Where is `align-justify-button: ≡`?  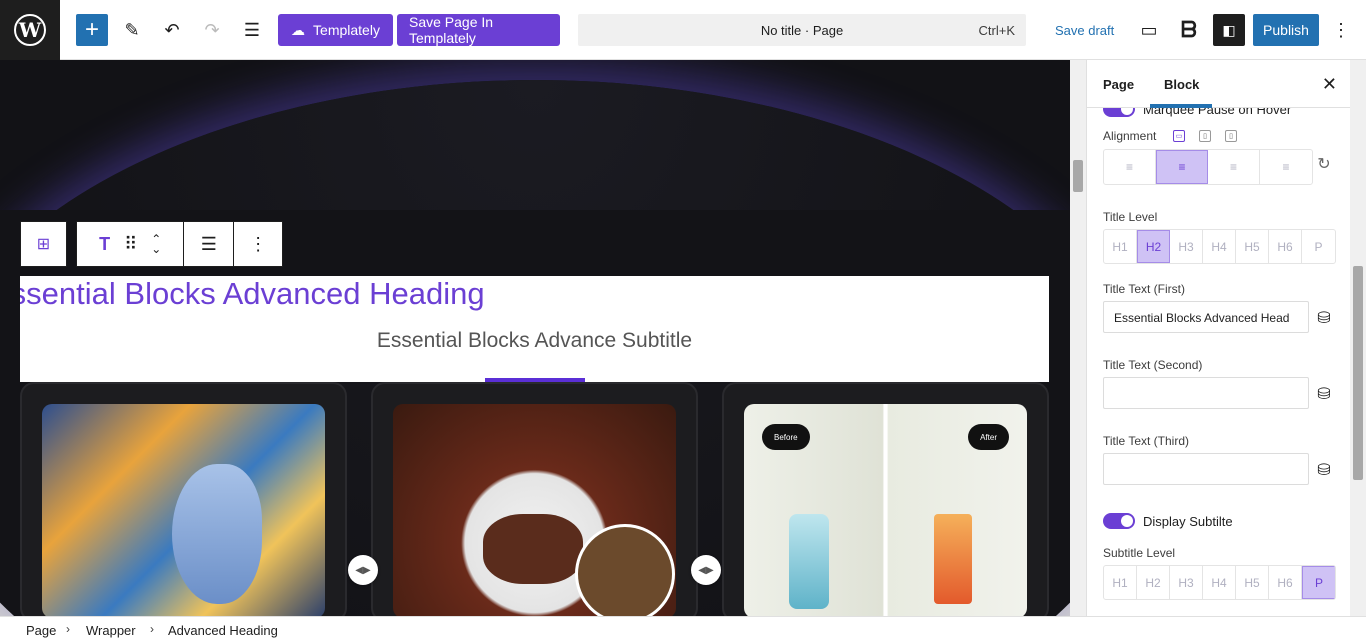
align-justify-button: ≡ is located at coordinates (1286, 167).